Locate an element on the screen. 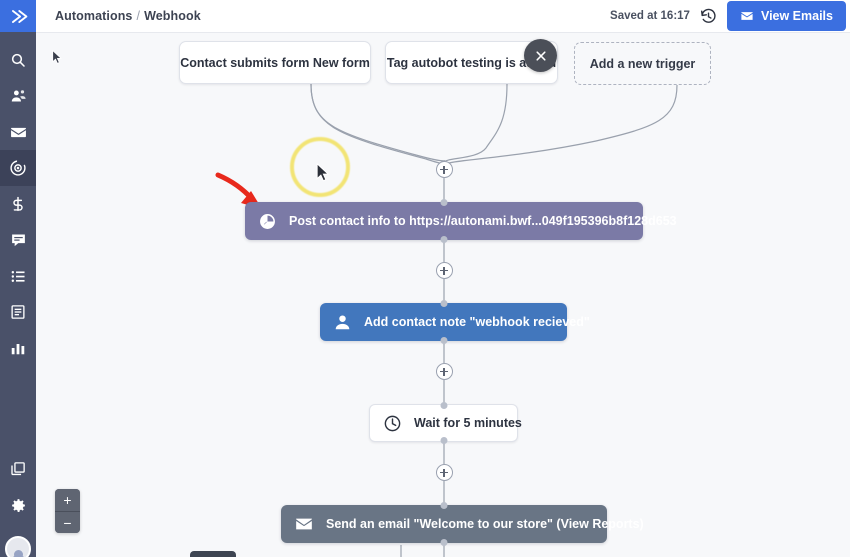 The width and height of the screenshot is (850, 557). zoom-out-button: − is located at coordinates (67, 522).